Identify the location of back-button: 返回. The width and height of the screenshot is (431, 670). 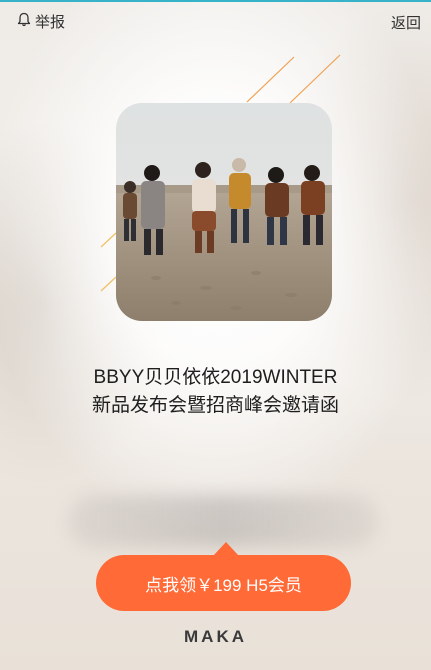
(406, 22).